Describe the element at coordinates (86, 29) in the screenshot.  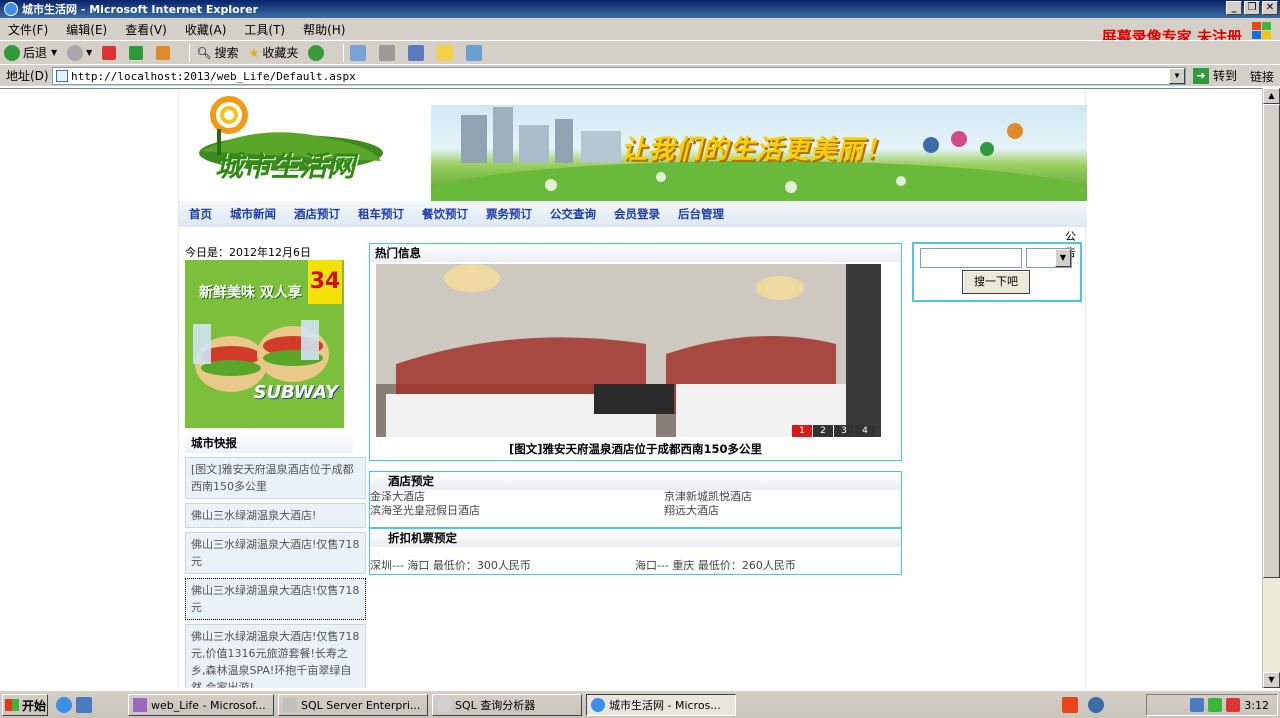
I see `menu-edit: 编辑(E)` at that location.